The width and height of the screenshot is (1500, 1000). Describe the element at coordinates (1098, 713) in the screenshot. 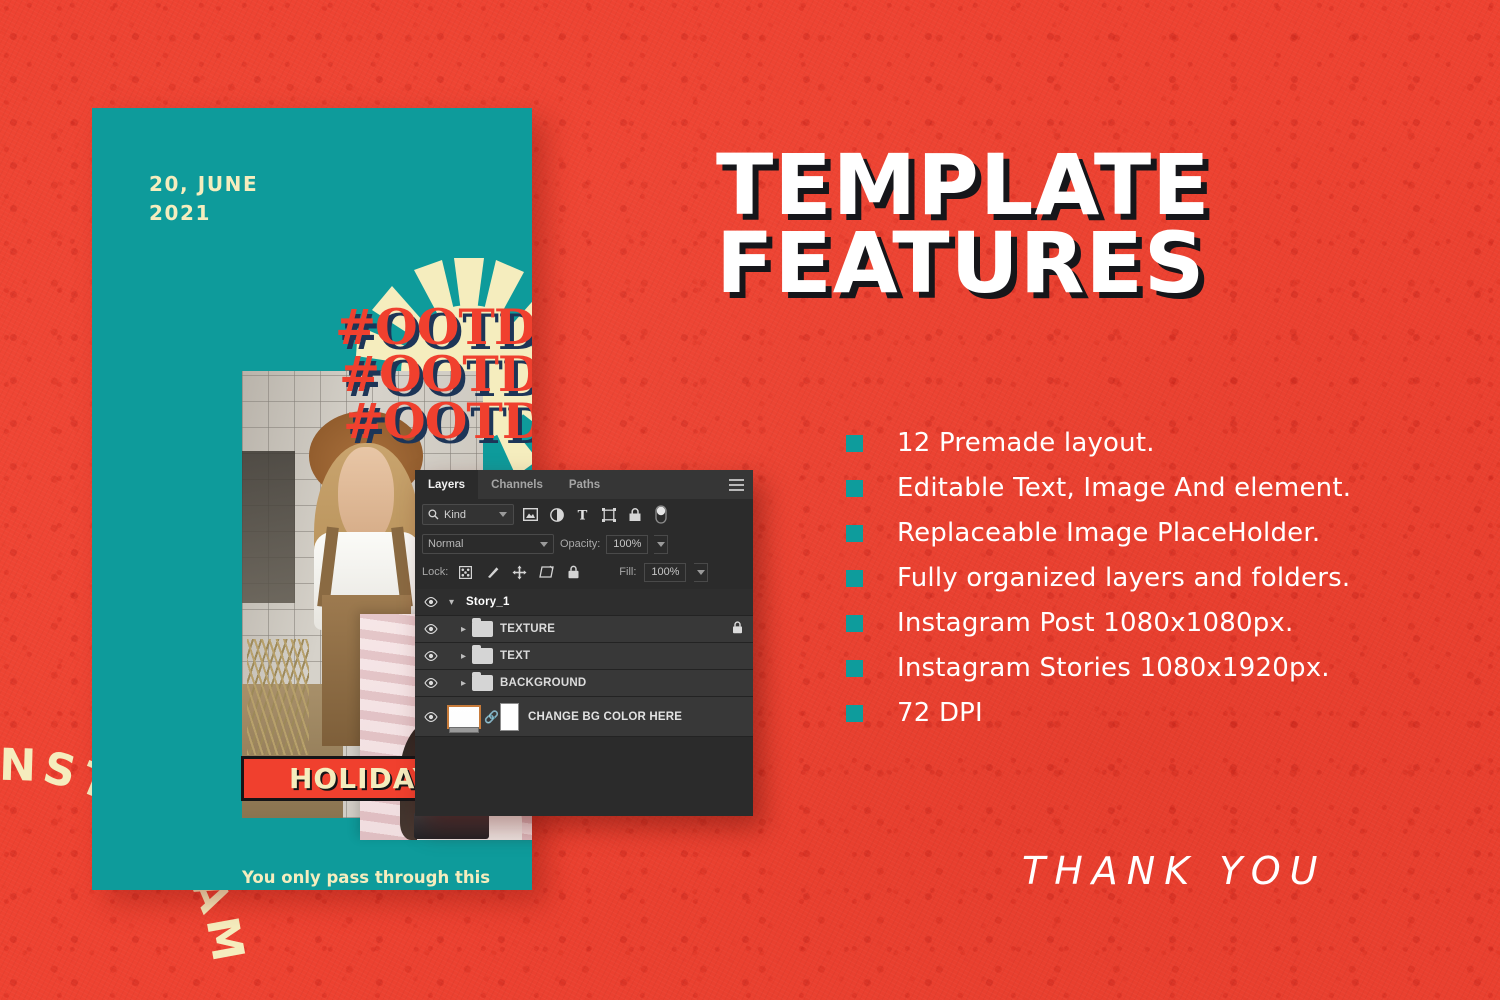

I see `feature-item: 72 DPI` at that location.